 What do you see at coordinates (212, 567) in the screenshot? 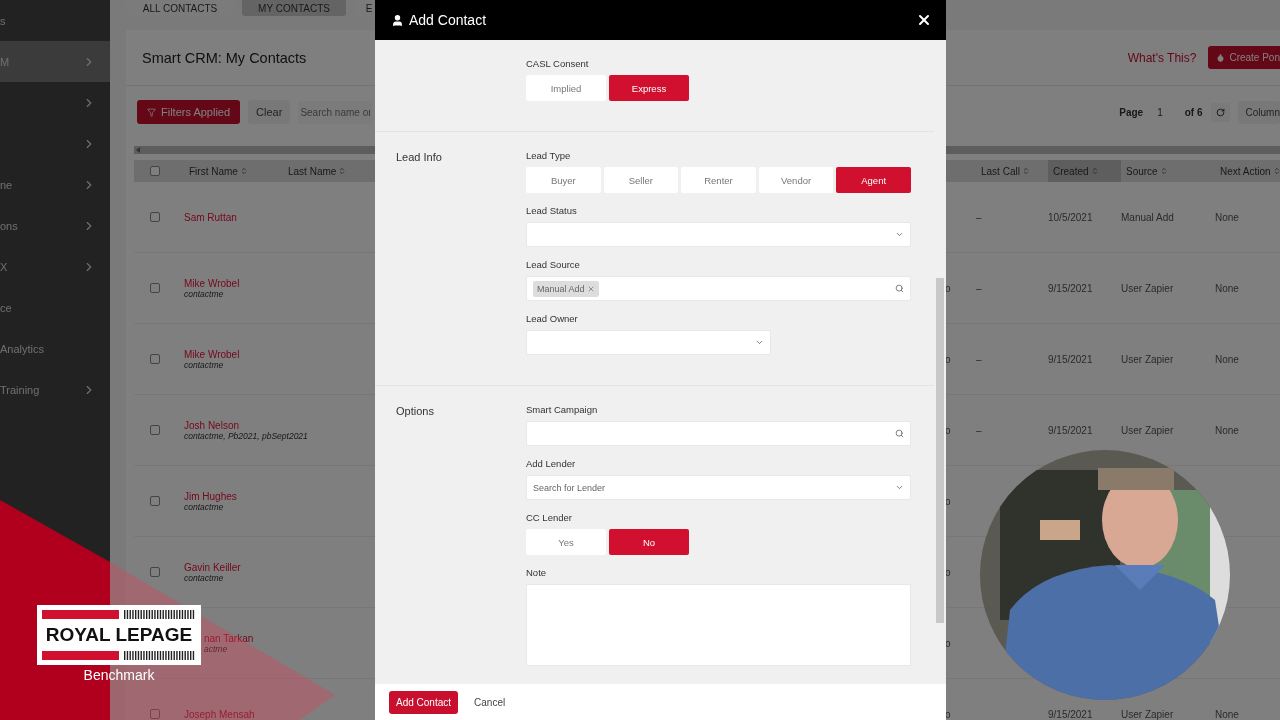
I see `contact-name-link: Gavin Keiller` at bounding box center [212, 567].